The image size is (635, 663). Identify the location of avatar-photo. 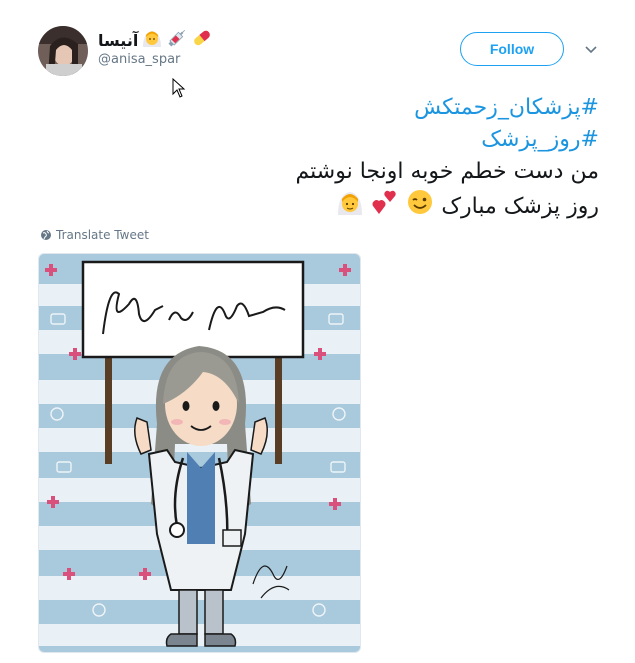
(63, 51).